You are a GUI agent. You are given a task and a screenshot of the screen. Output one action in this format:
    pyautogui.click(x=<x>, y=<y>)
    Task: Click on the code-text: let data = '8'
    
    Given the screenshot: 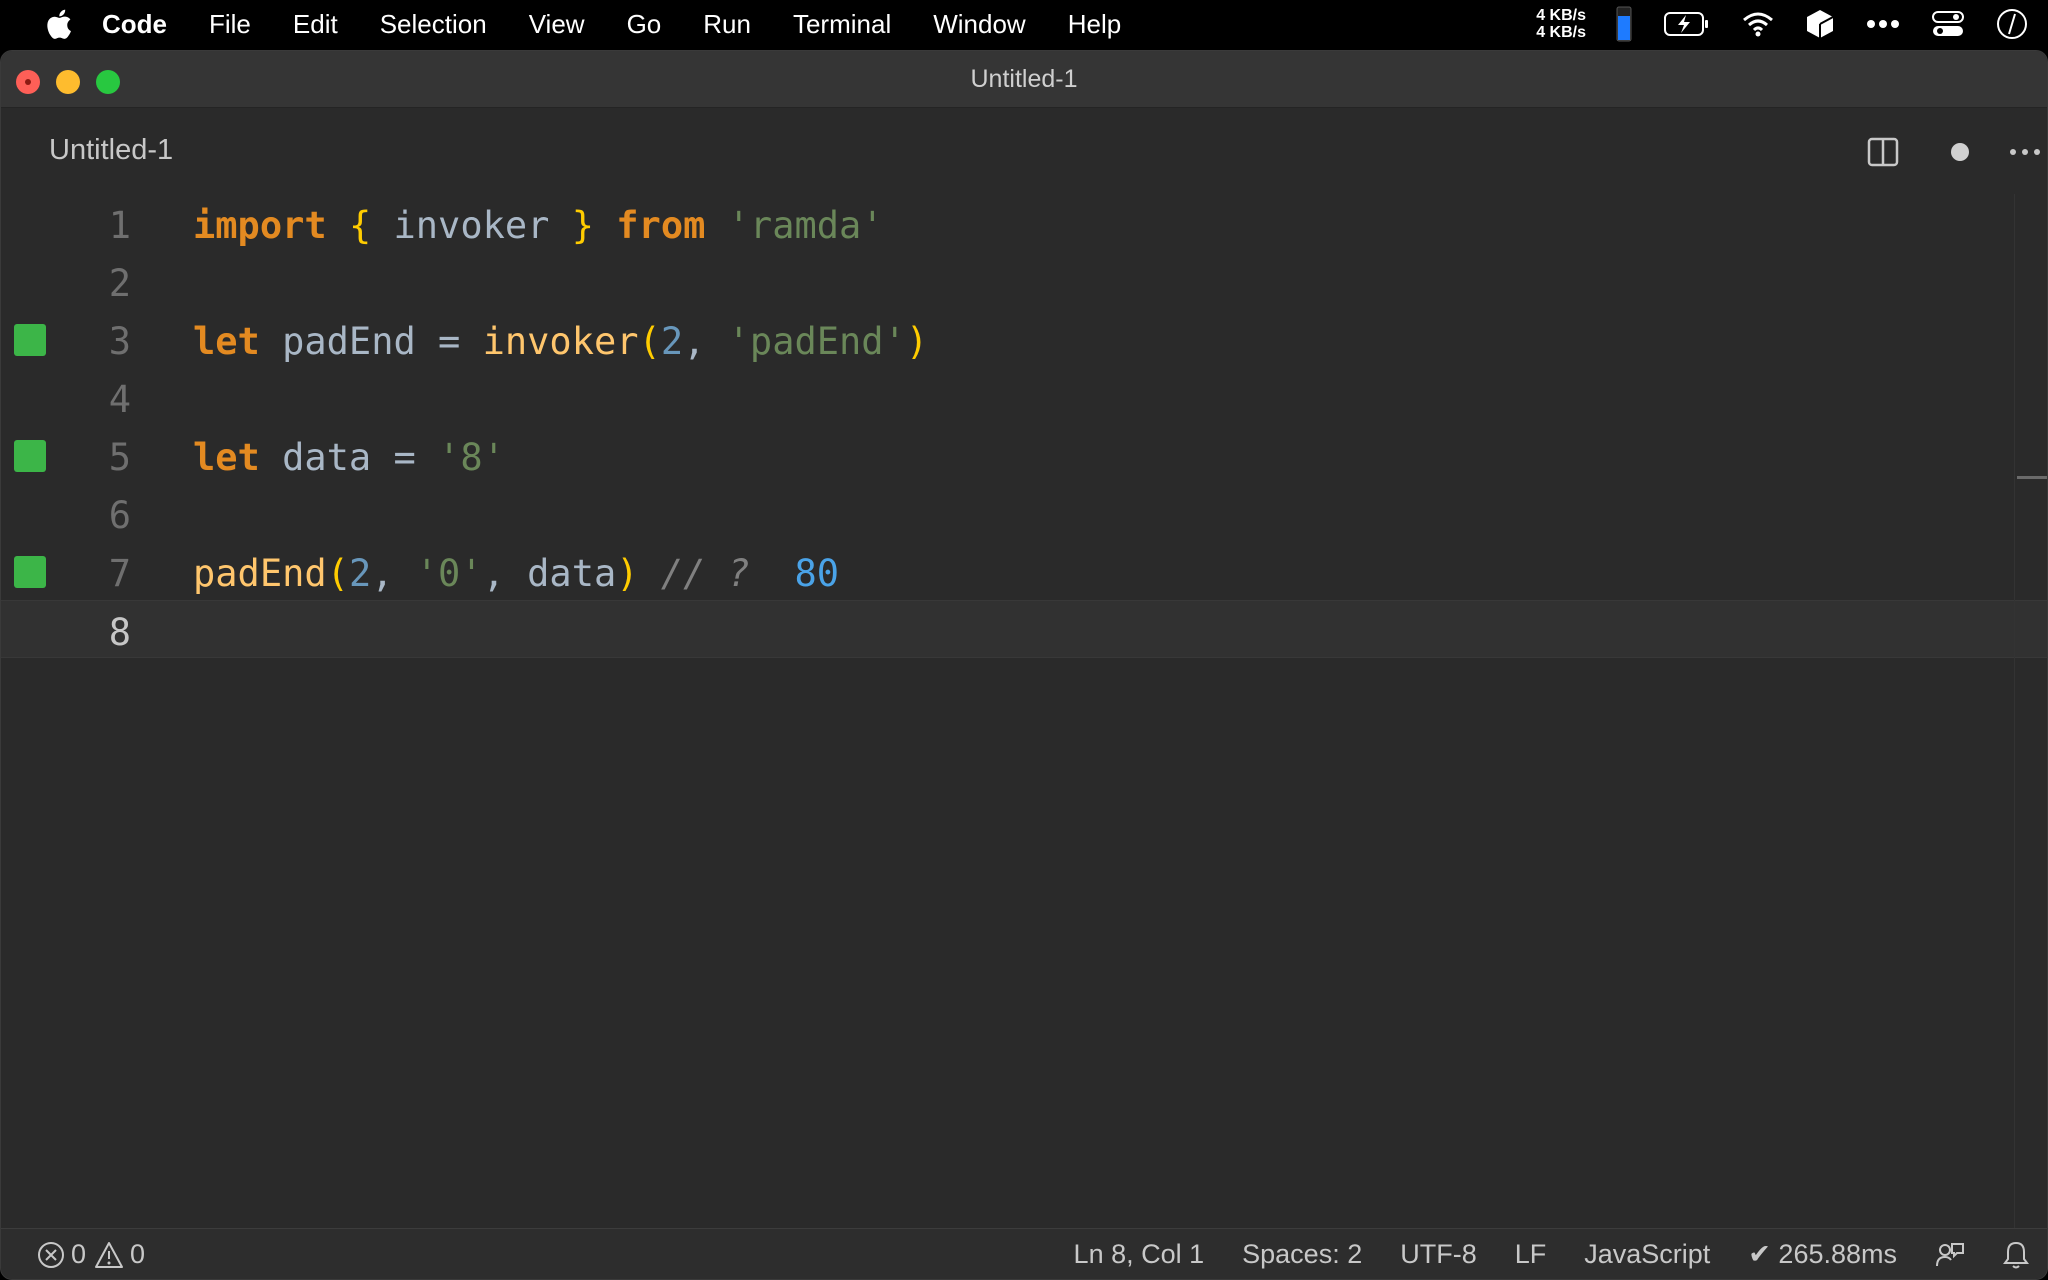 What is the action you would take?
    pyautogui.click(x=349, y=457)
    